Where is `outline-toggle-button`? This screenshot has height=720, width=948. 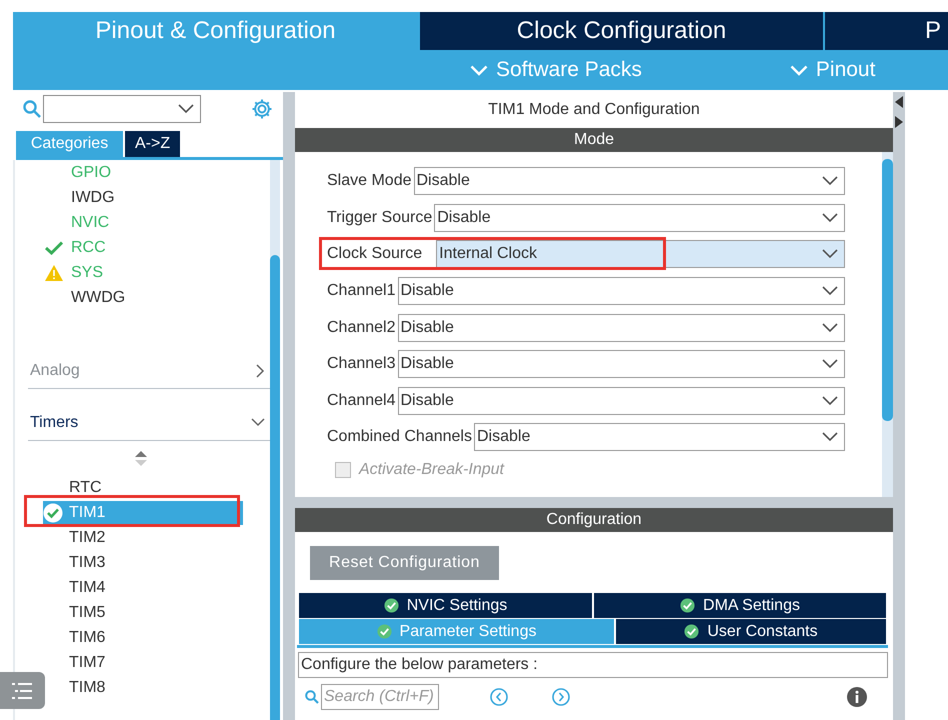 outline-toggle-button is located at coordinates (22, 690).